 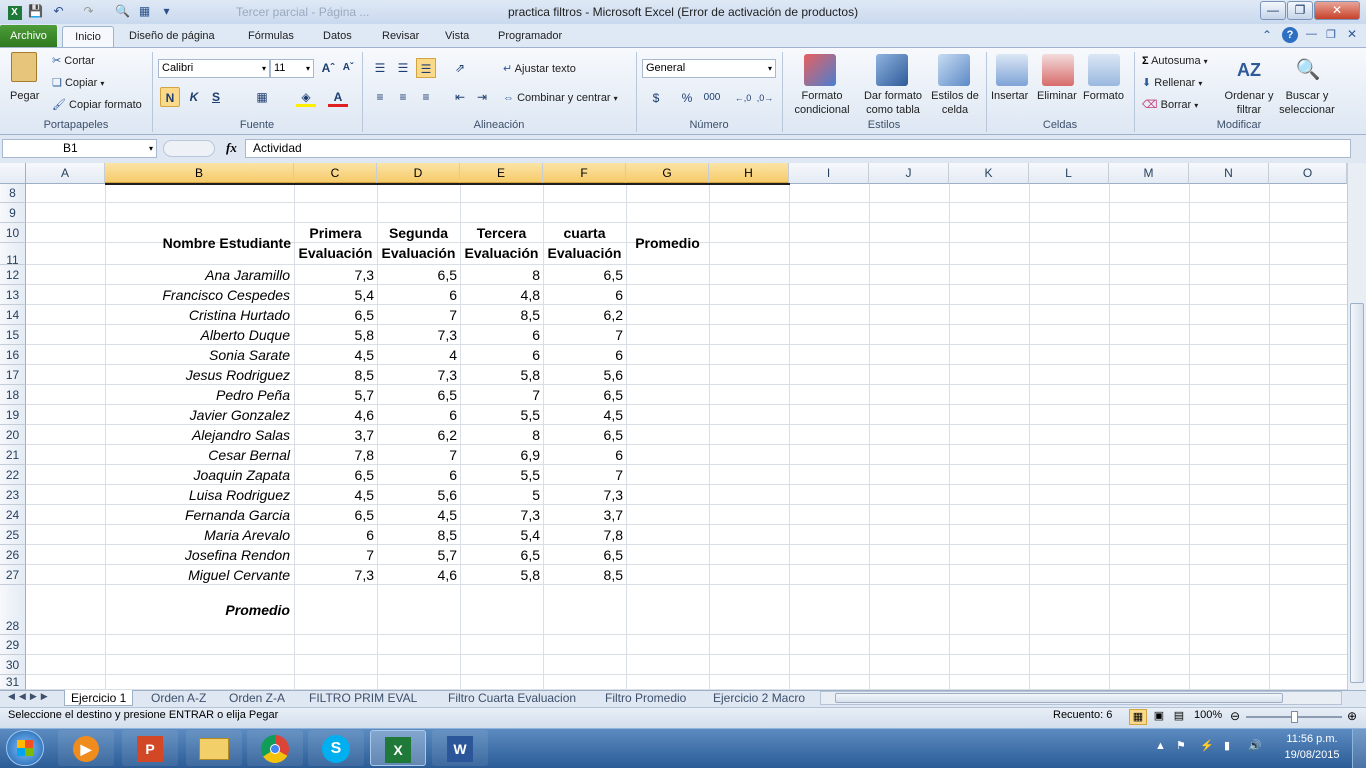 What do you see at coordinates (1172, 83) in the screenshot?
I see `fill-button: ⬇ Rellenar ▾` at bounding box center [1172, 83].